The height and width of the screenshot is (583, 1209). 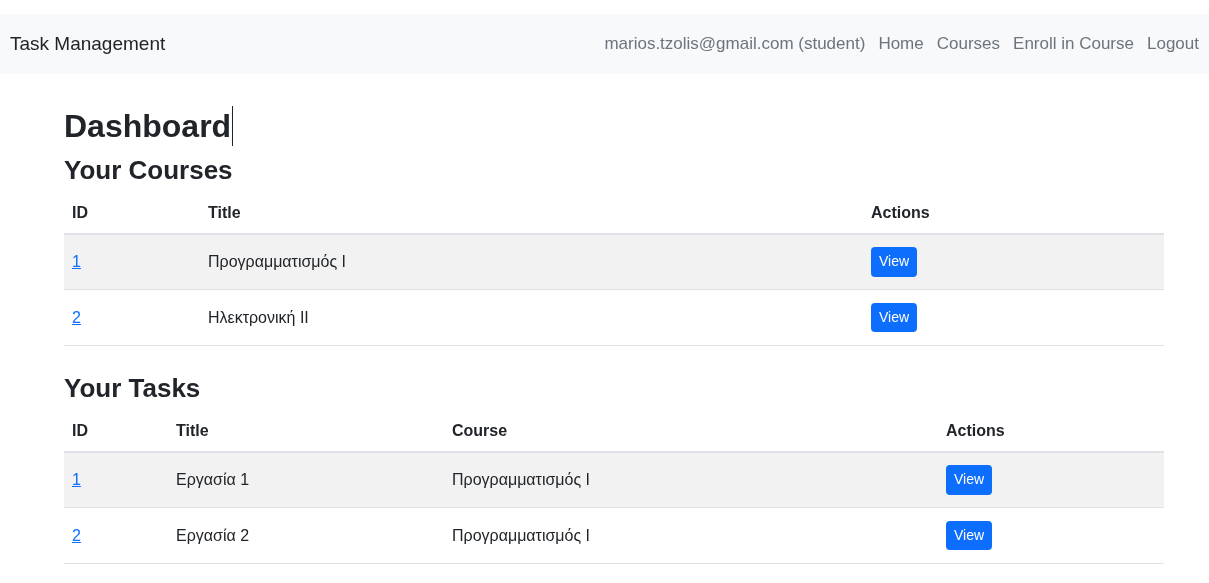 What do you see at coordinates (149, 170) in the screenshot?
I see `section-title: Your Courses` at bounding box center [149, 170].